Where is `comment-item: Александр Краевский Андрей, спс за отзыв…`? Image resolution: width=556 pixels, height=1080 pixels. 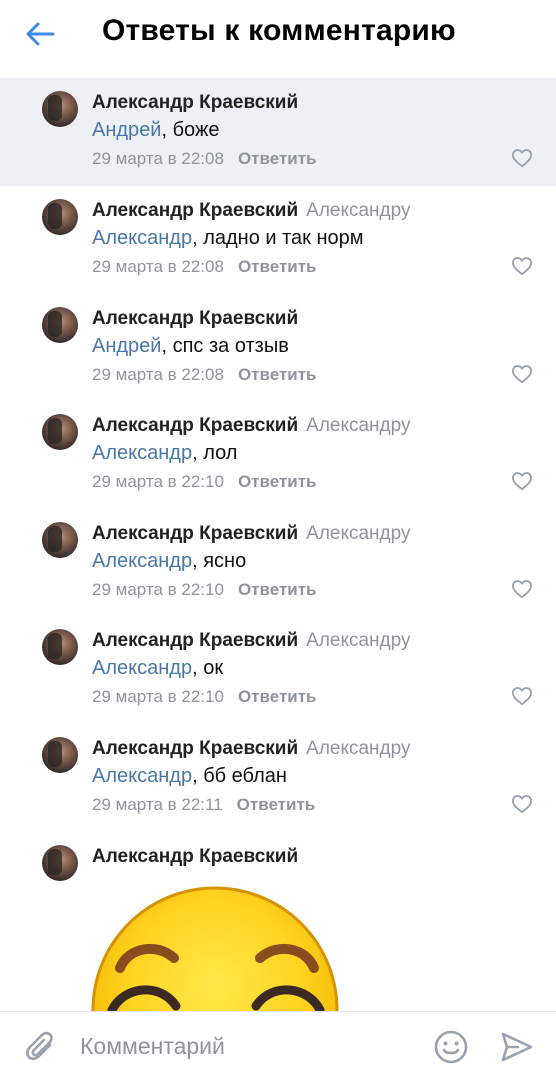 comment-item: Александр Краевский Андрей, спс за отзыв… is located at coordinates (278, 348).